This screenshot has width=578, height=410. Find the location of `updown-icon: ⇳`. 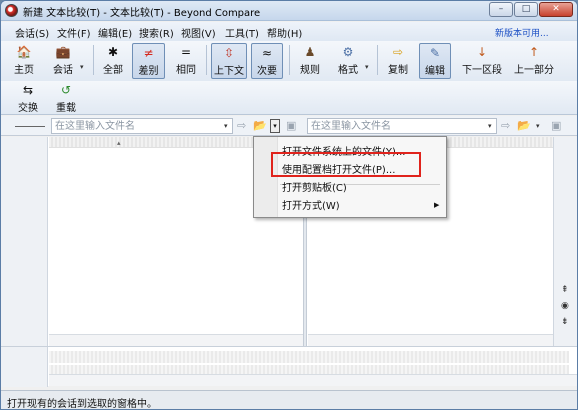

updown-icon: ⇳ is located at coordinates (229, 53).